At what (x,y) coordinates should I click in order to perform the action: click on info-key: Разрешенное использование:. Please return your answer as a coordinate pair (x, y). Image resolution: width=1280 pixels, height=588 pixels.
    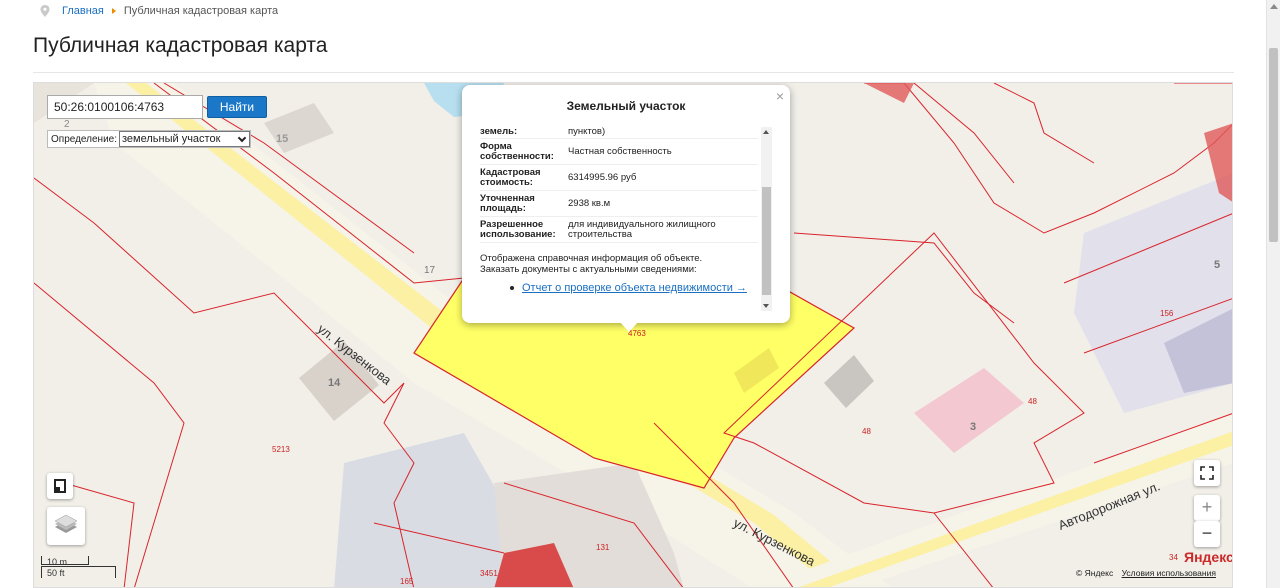
    Looking at the image, I should click on (518, 229).